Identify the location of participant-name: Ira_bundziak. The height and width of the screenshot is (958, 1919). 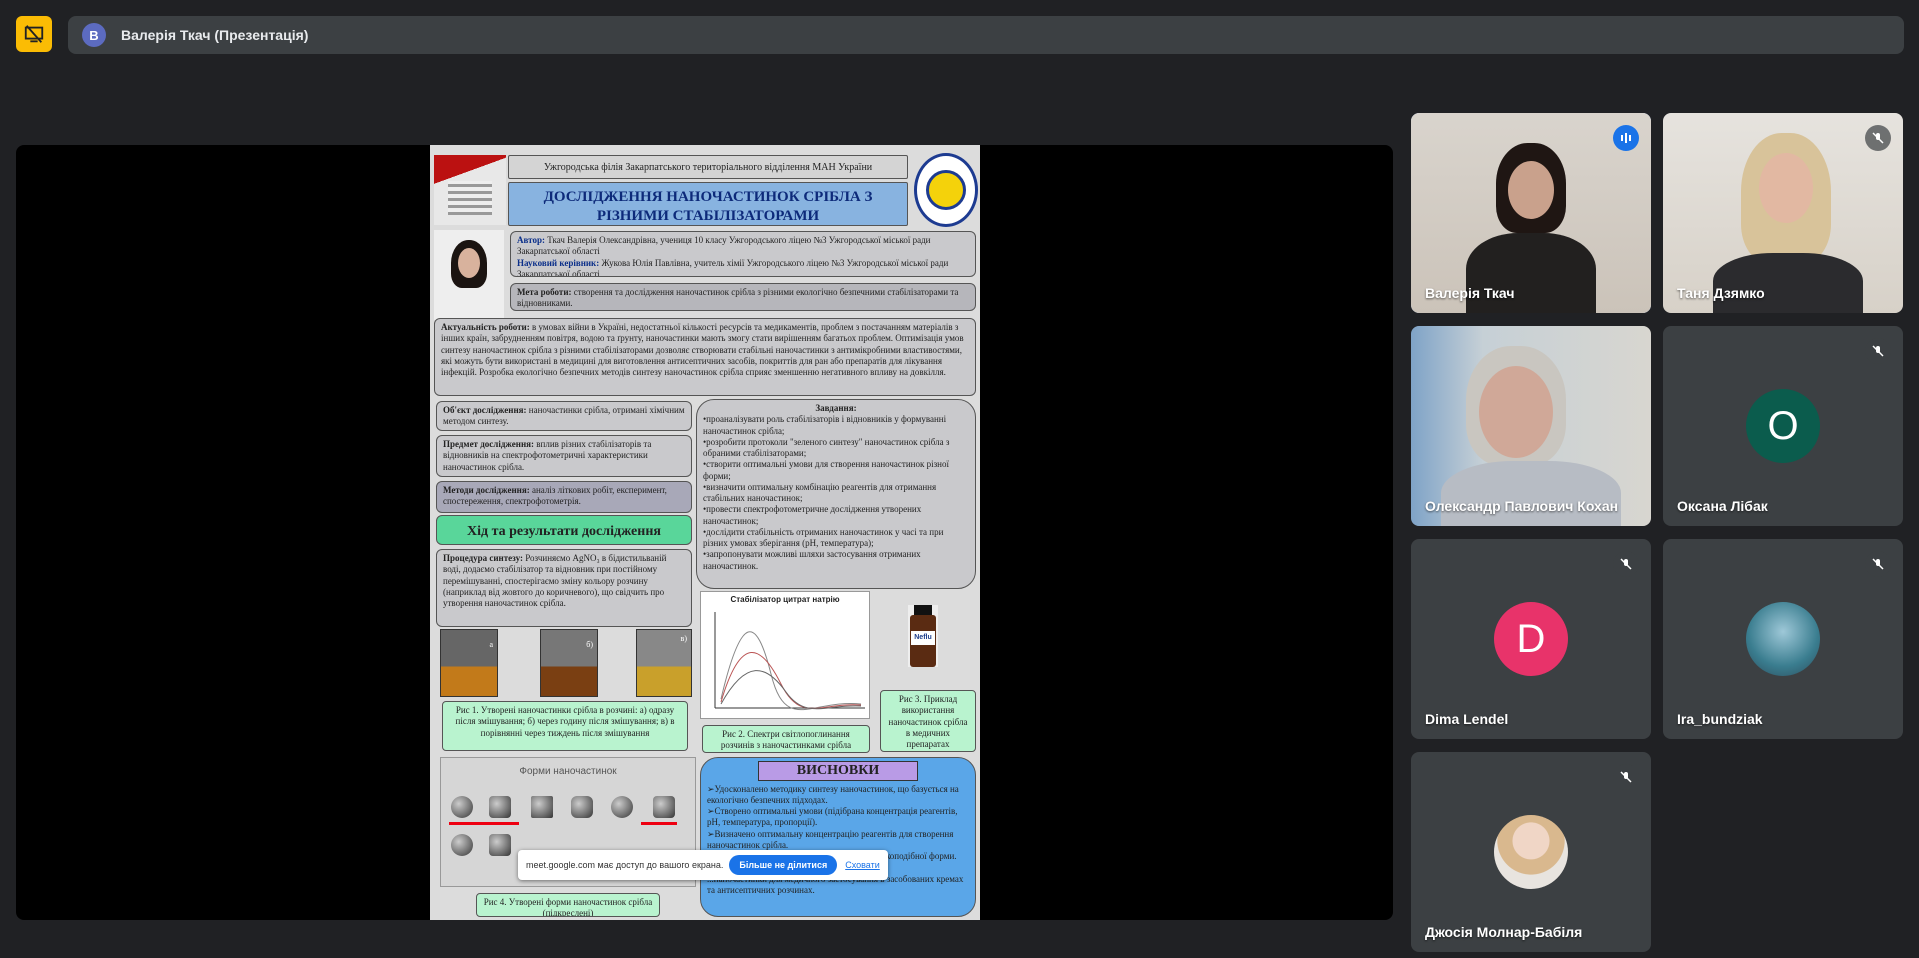
(1720, 719).